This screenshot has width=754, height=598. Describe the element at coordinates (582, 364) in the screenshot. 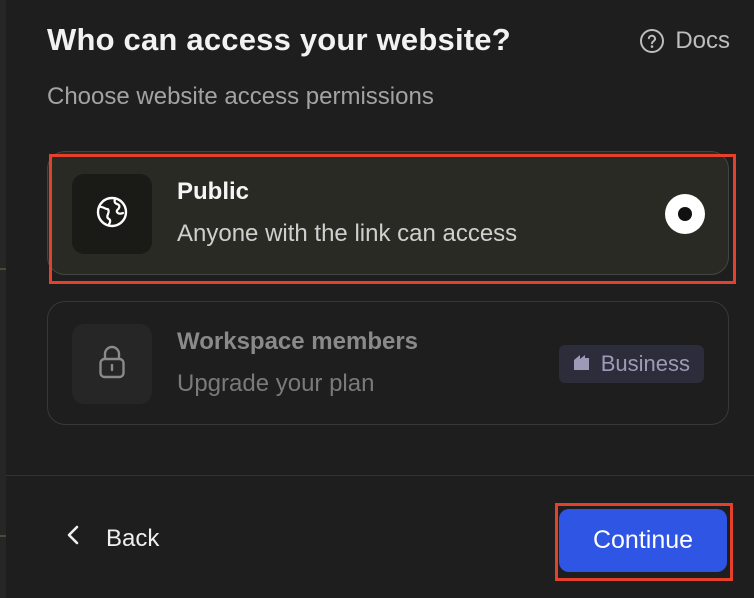

I see `building-icon` at that location.